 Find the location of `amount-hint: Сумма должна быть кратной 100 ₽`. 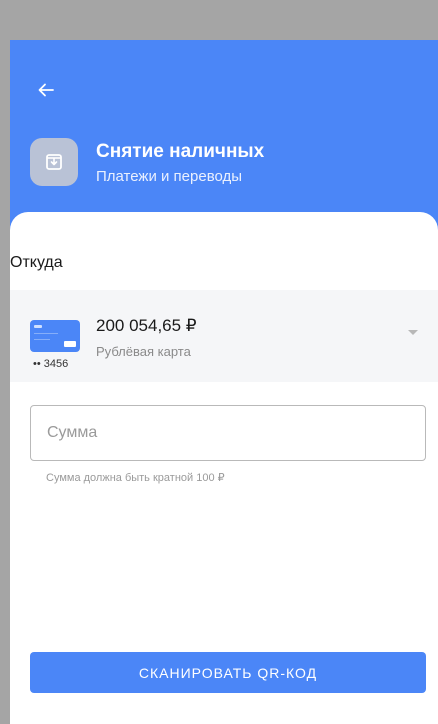

amount-hint: Сумма должна быть кратной 100 ₽ is located at coordinates (135, 478).